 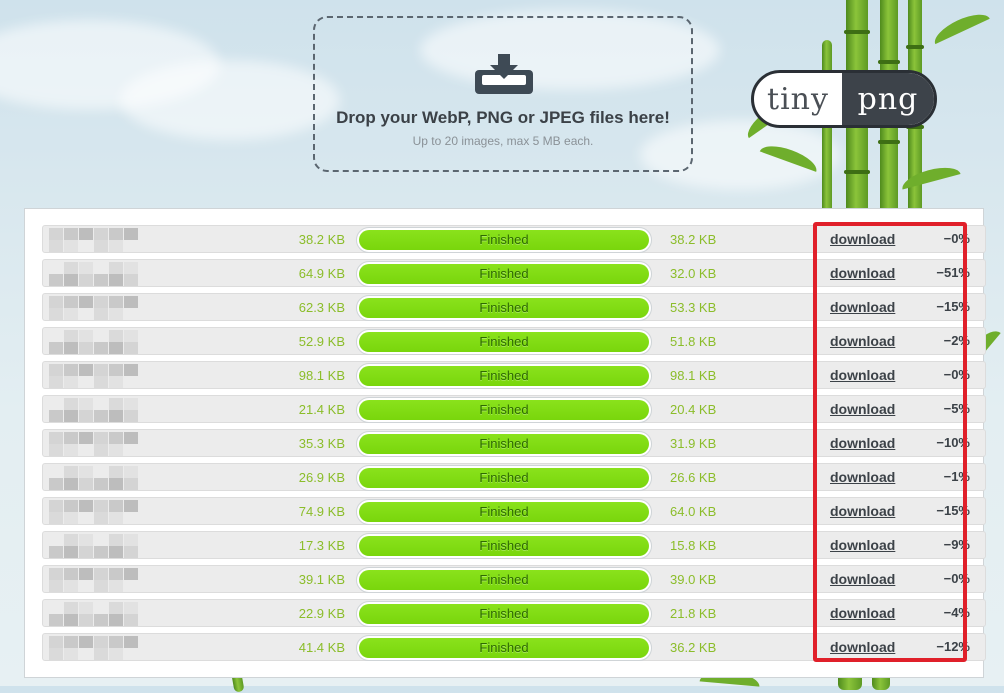 I want to click on compressed-size: 98.1 KB, so click(x=693, y=375).